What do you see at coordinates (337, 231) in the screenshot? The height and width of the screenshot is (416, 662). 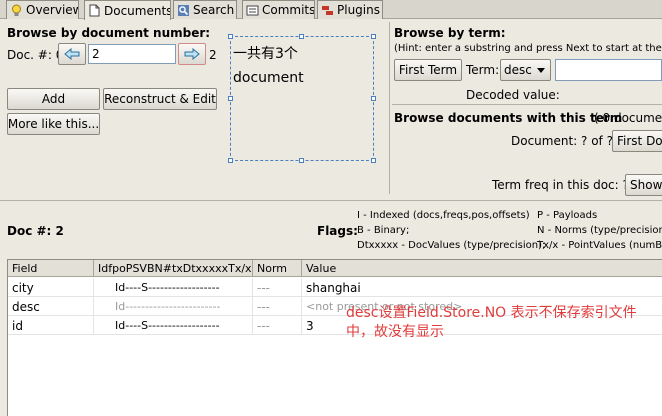 I see `flags-label: Flags:` at bounding box center [337, 231].